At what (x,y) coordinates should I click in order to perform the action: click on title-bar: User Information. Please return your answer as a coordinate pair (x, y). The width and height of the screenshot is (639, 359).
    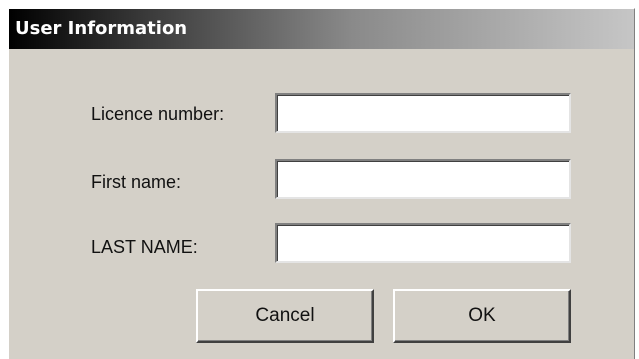
    Looking at the image, I should click on (321, 29).